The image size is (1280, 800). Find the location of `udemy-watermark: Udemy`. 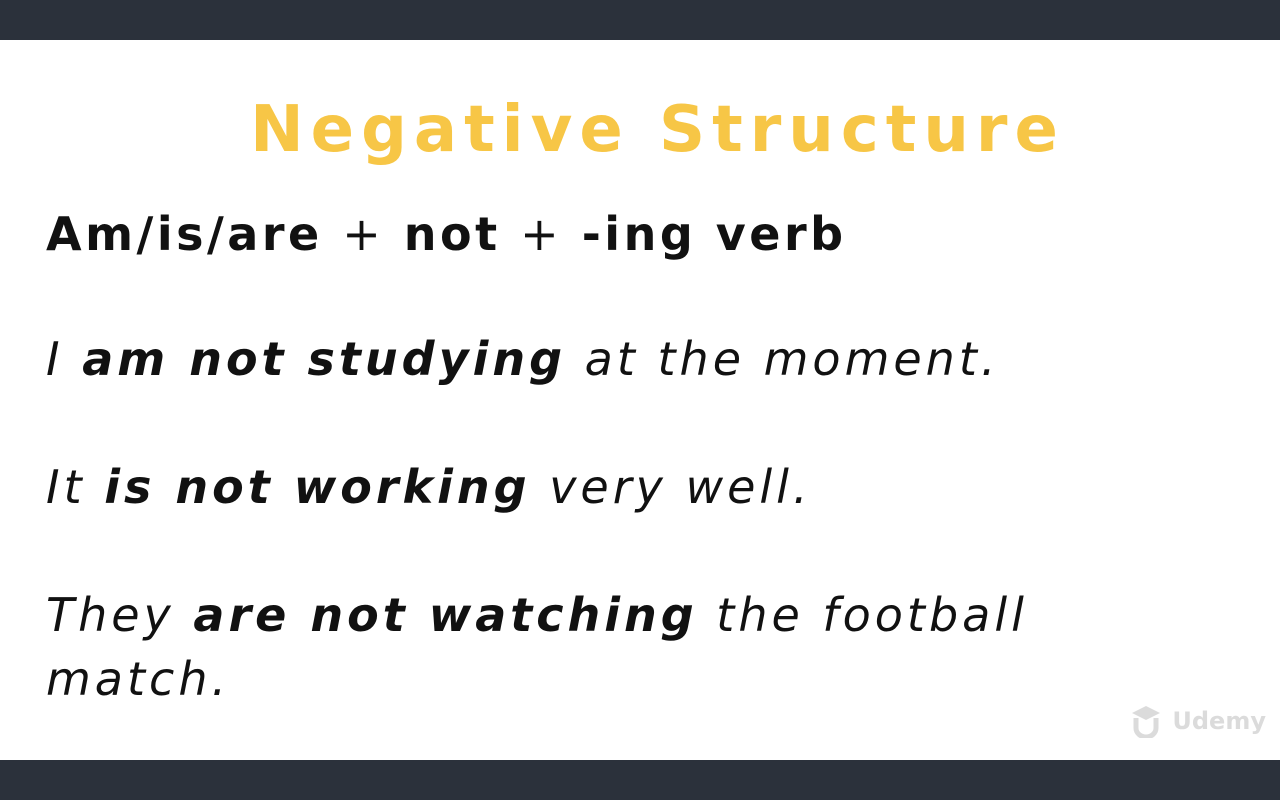

udemy-watermark: Udemy is located at coordinates (1196, 721).